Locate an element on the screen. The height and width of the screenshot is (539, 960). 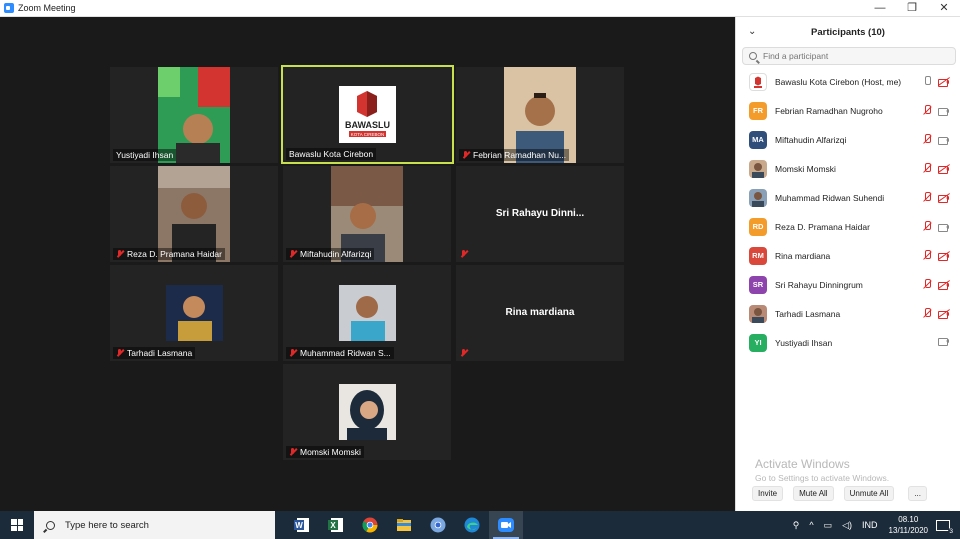
file-explorer-icon is located at coordinates (404, 525).